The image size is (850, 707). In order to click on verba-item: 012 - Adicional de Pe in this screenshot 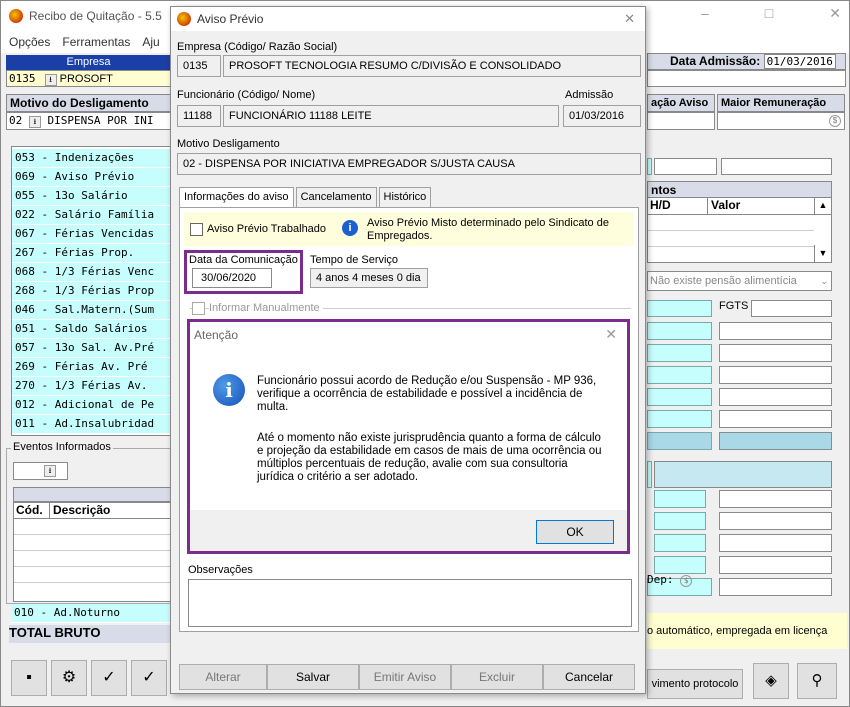, I will do `click(93, 405)`.